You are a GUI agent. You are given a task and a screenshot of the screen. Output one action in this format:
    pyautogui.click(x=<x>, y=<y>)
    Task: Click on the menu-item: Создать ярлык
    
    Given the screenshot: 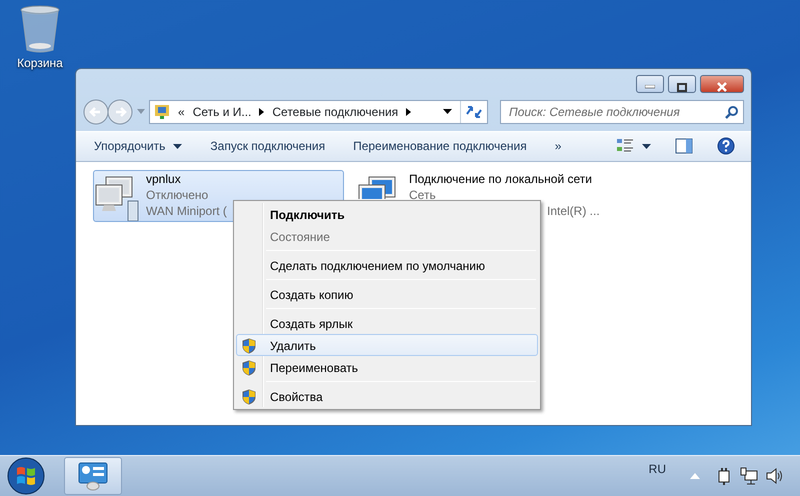 What is the action you would take?
    pyautogui.click(x=387, y=323)
    